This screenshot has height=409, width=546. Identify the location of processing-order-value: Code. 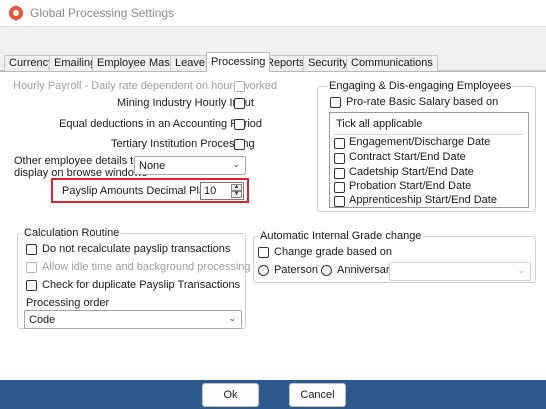
(42, 320).